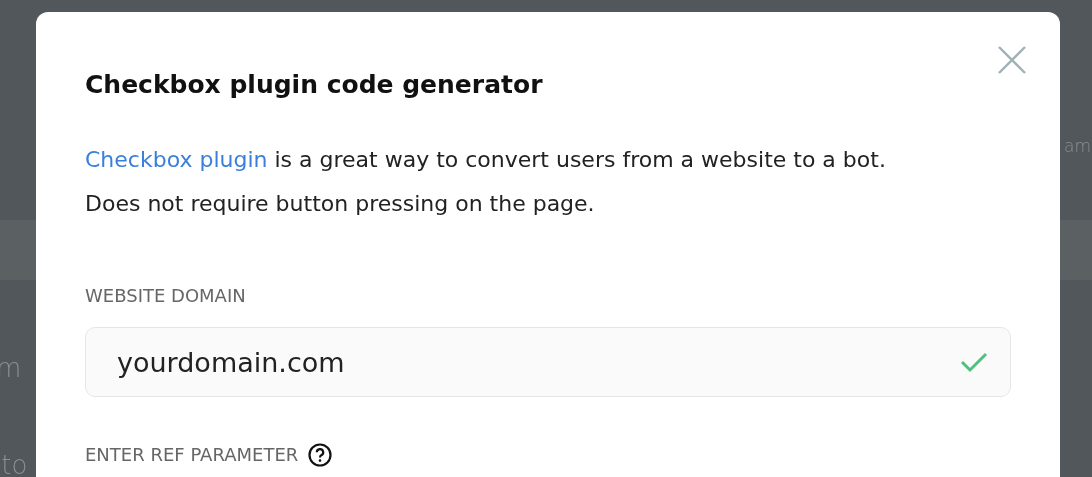 The image size is (1092, 477). Describe the element at coordinates (320, 454) in the screenshot. I see `help-icon` at that location.